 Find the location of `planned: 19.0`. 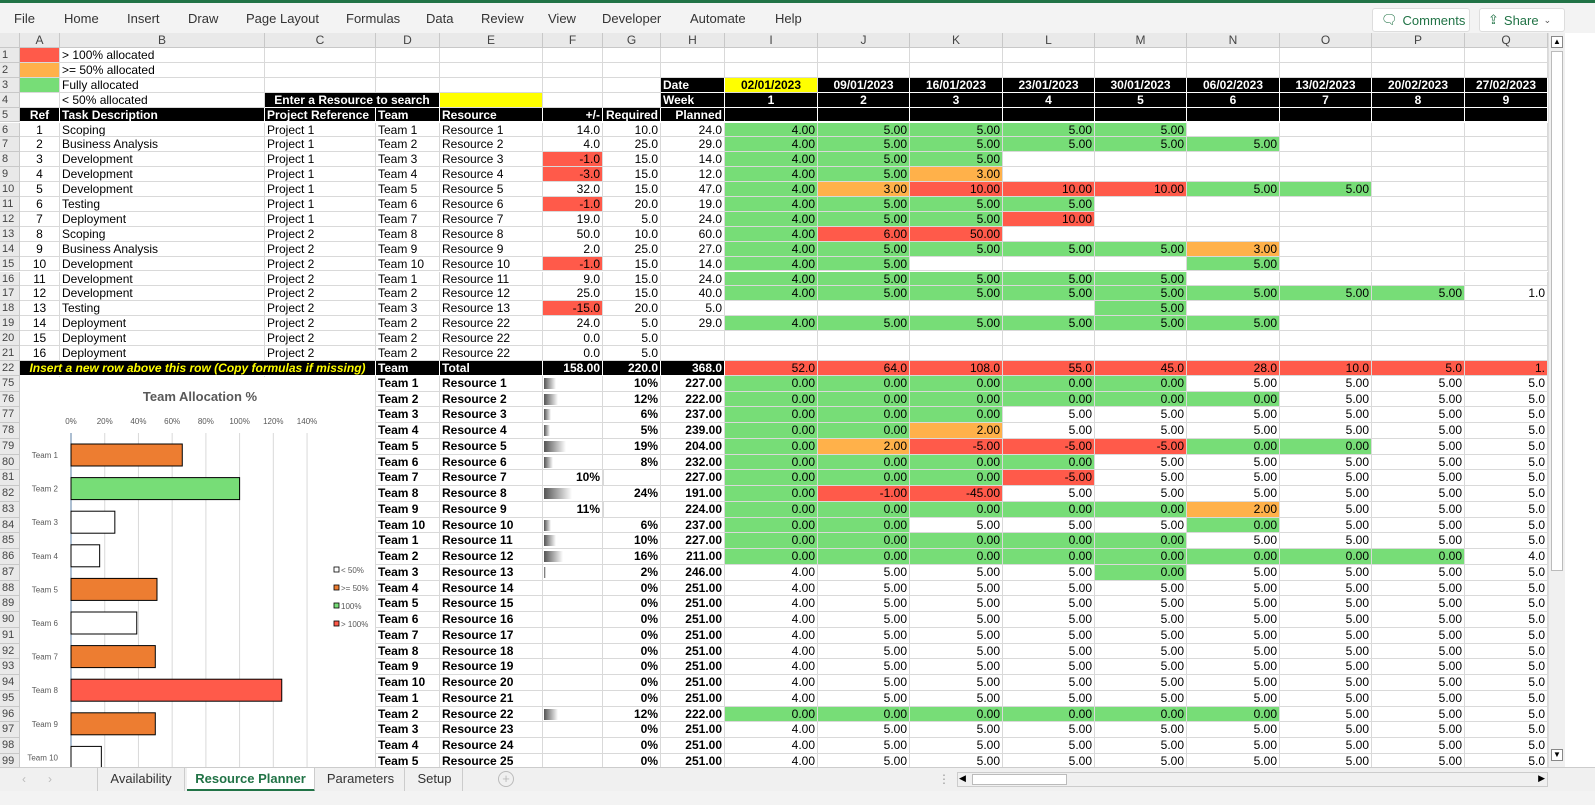

planned: 19.0 is located at coordinates (693, 204).